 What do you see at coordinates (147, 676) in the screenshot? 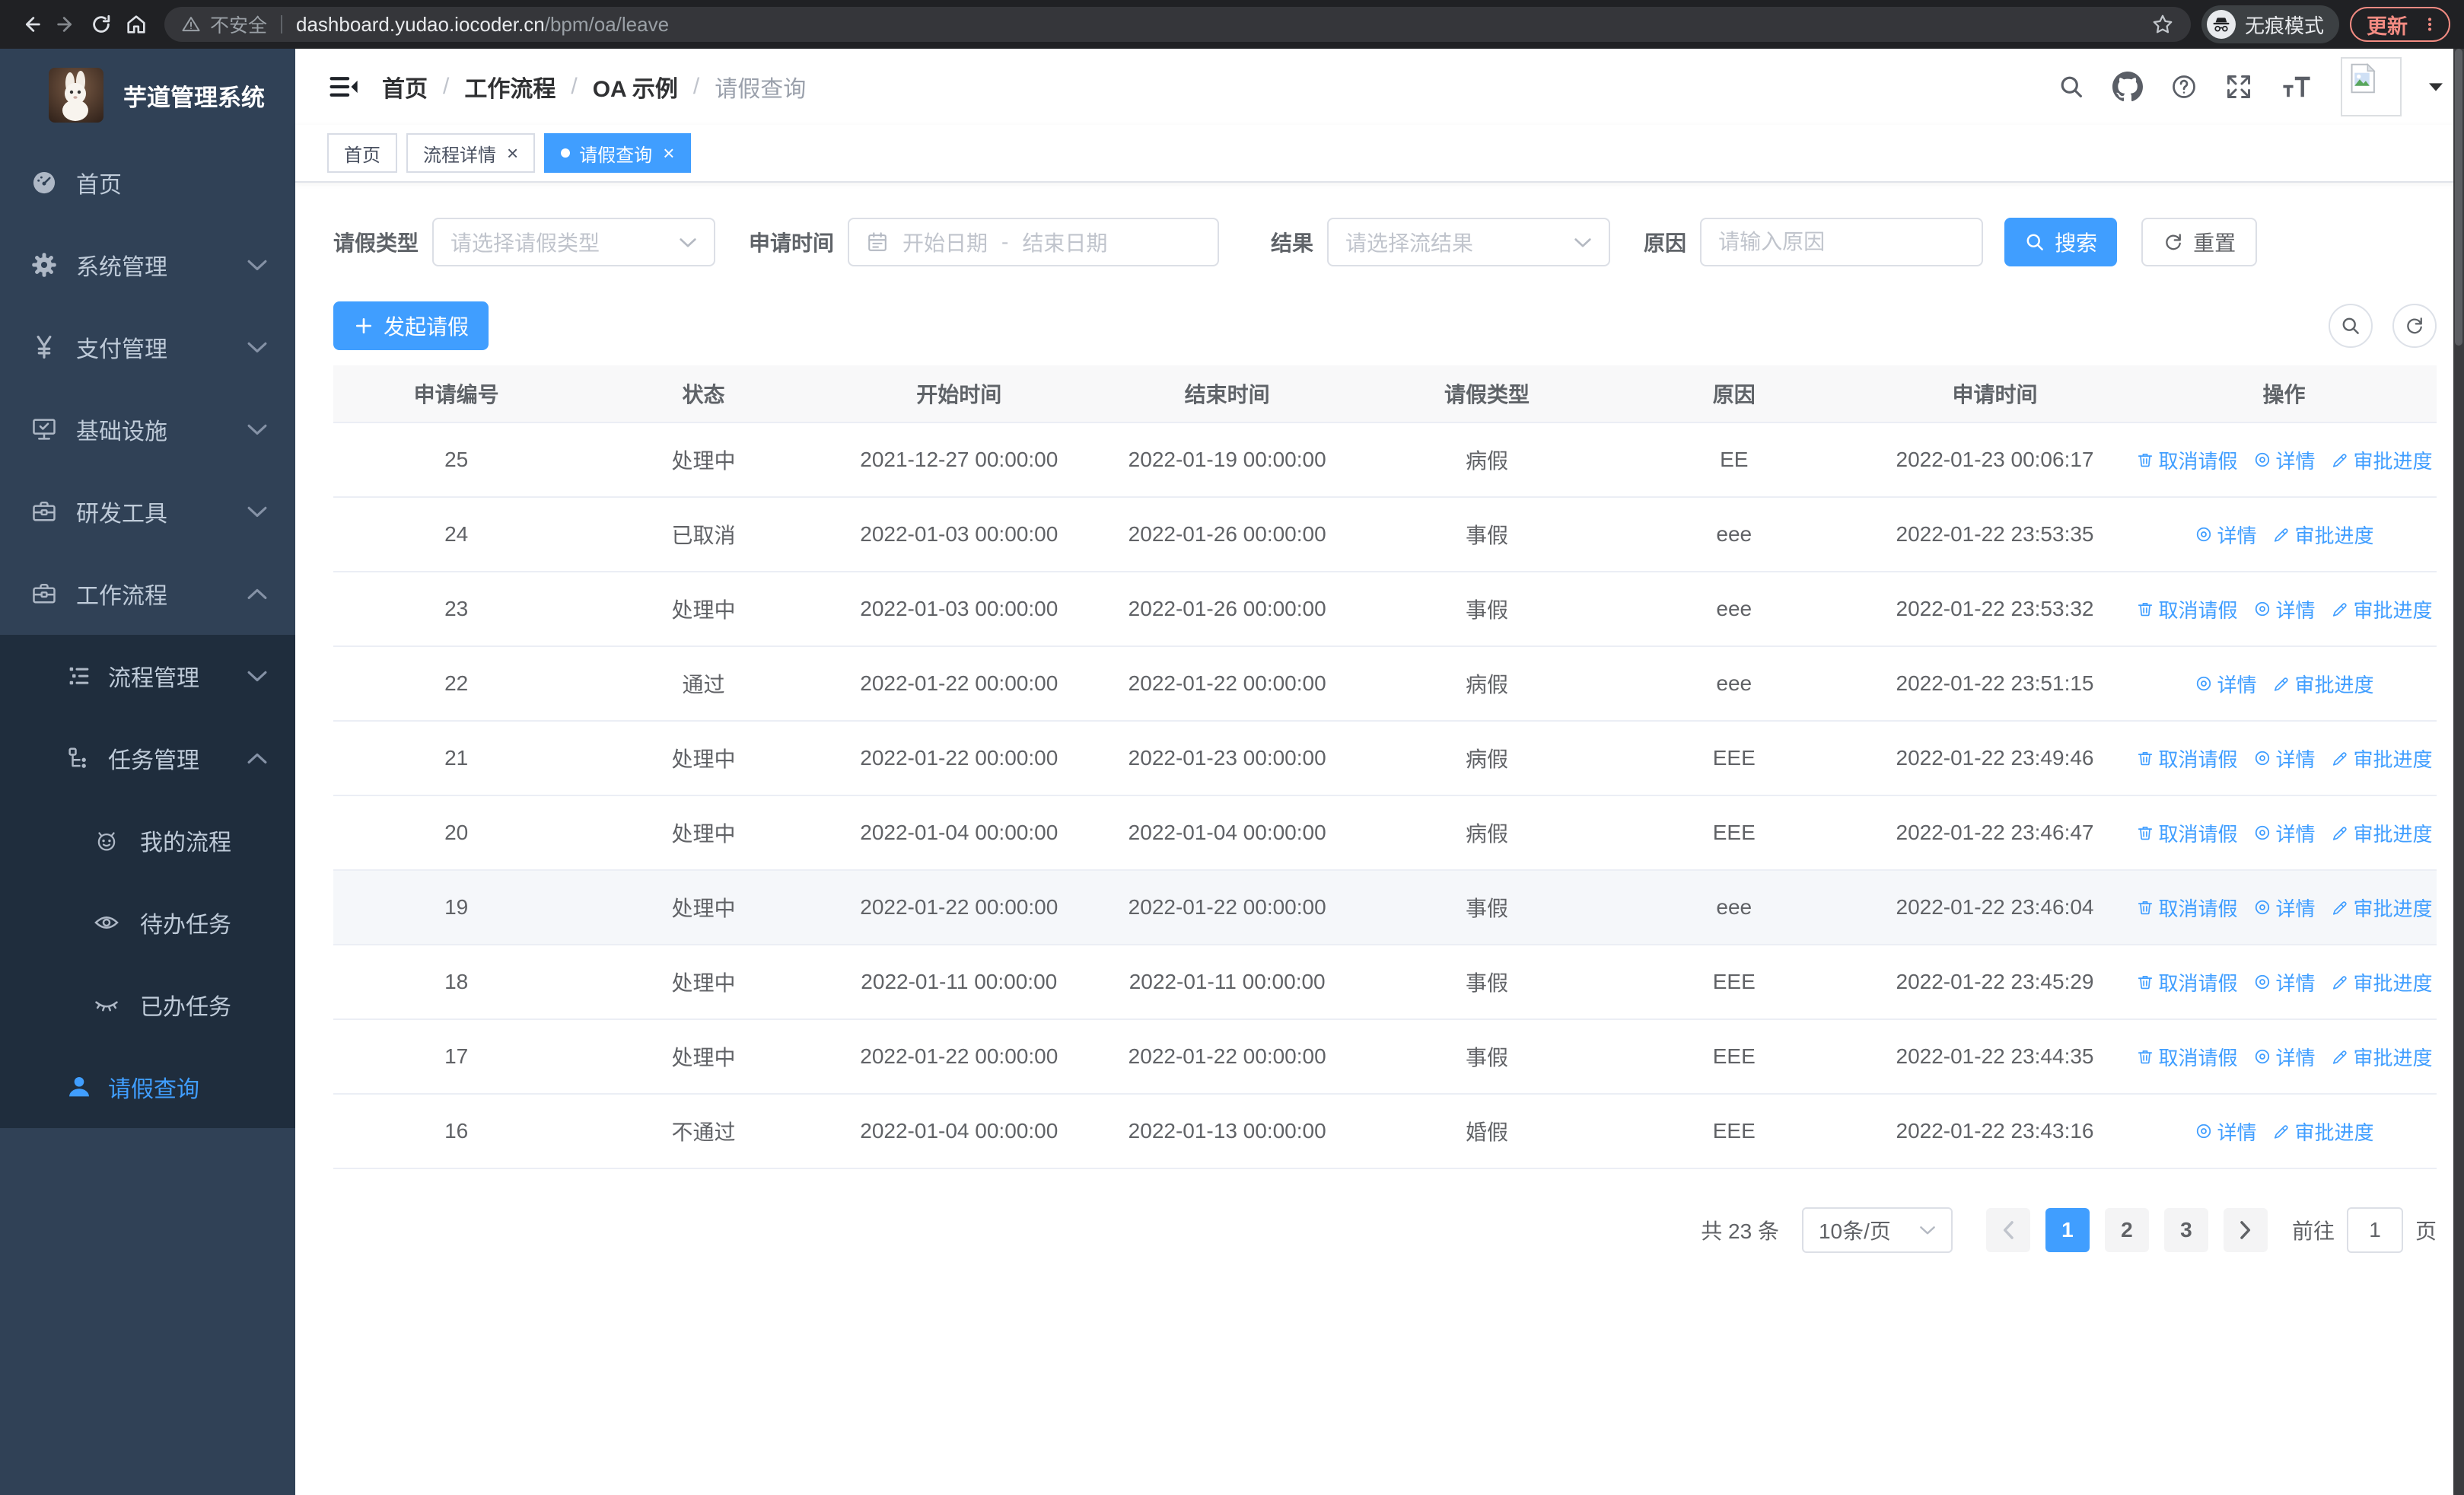
I see `sidebar-item-list: 流程管理` at bounding box center [147, 676].